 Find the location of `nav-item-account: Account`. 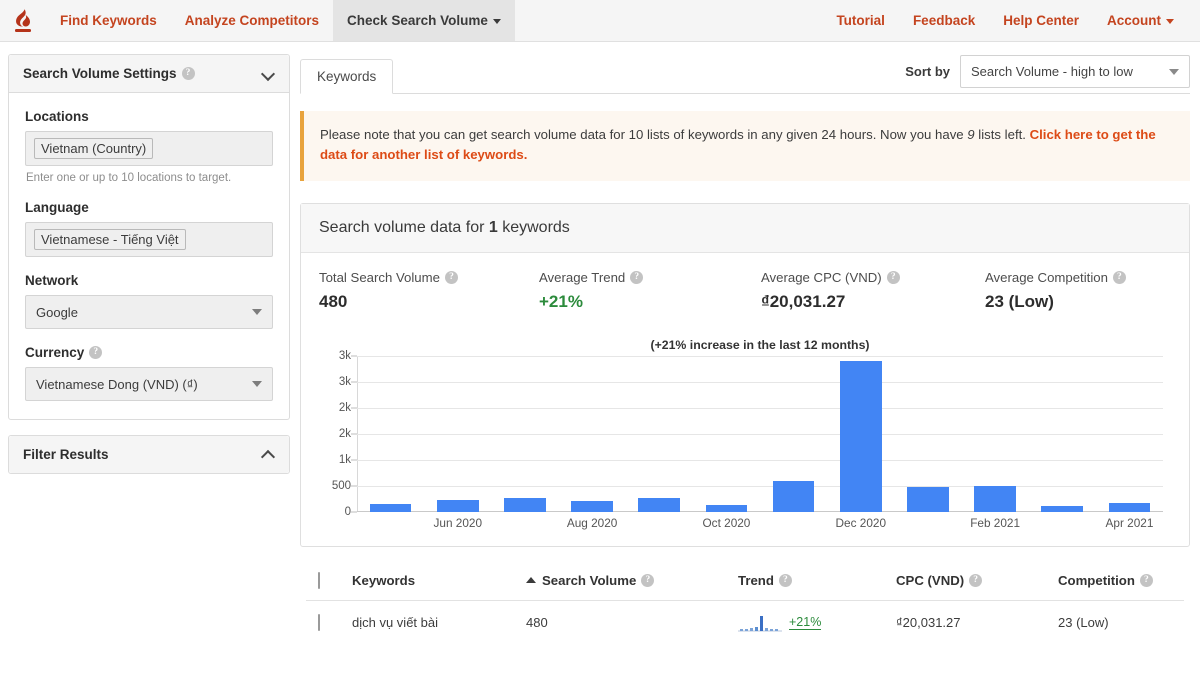

nav-item-account: Account is located at coordinates (1140, 20).